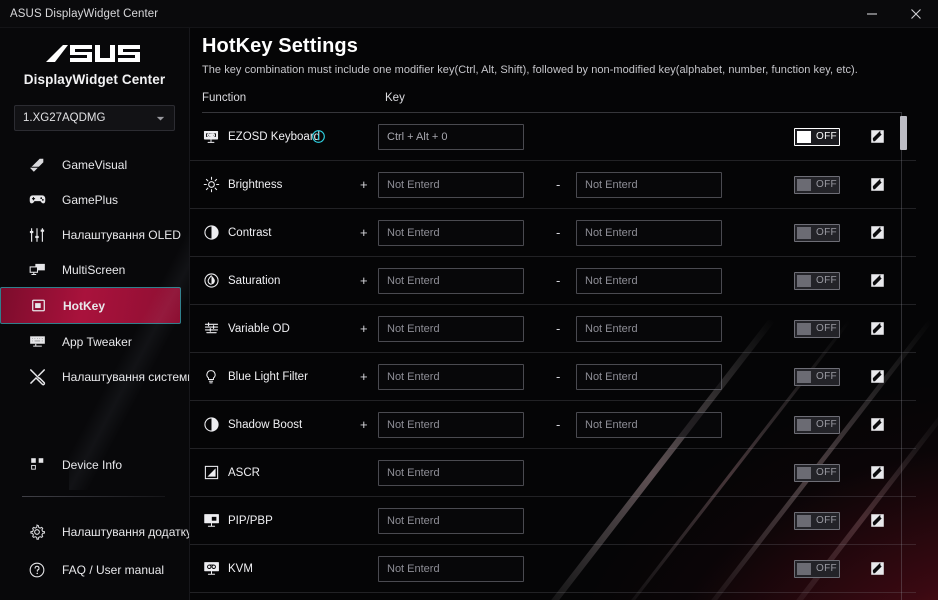  Describe the element at coordinates (916, 14) in the screenshot. I see `close-button` at that location.